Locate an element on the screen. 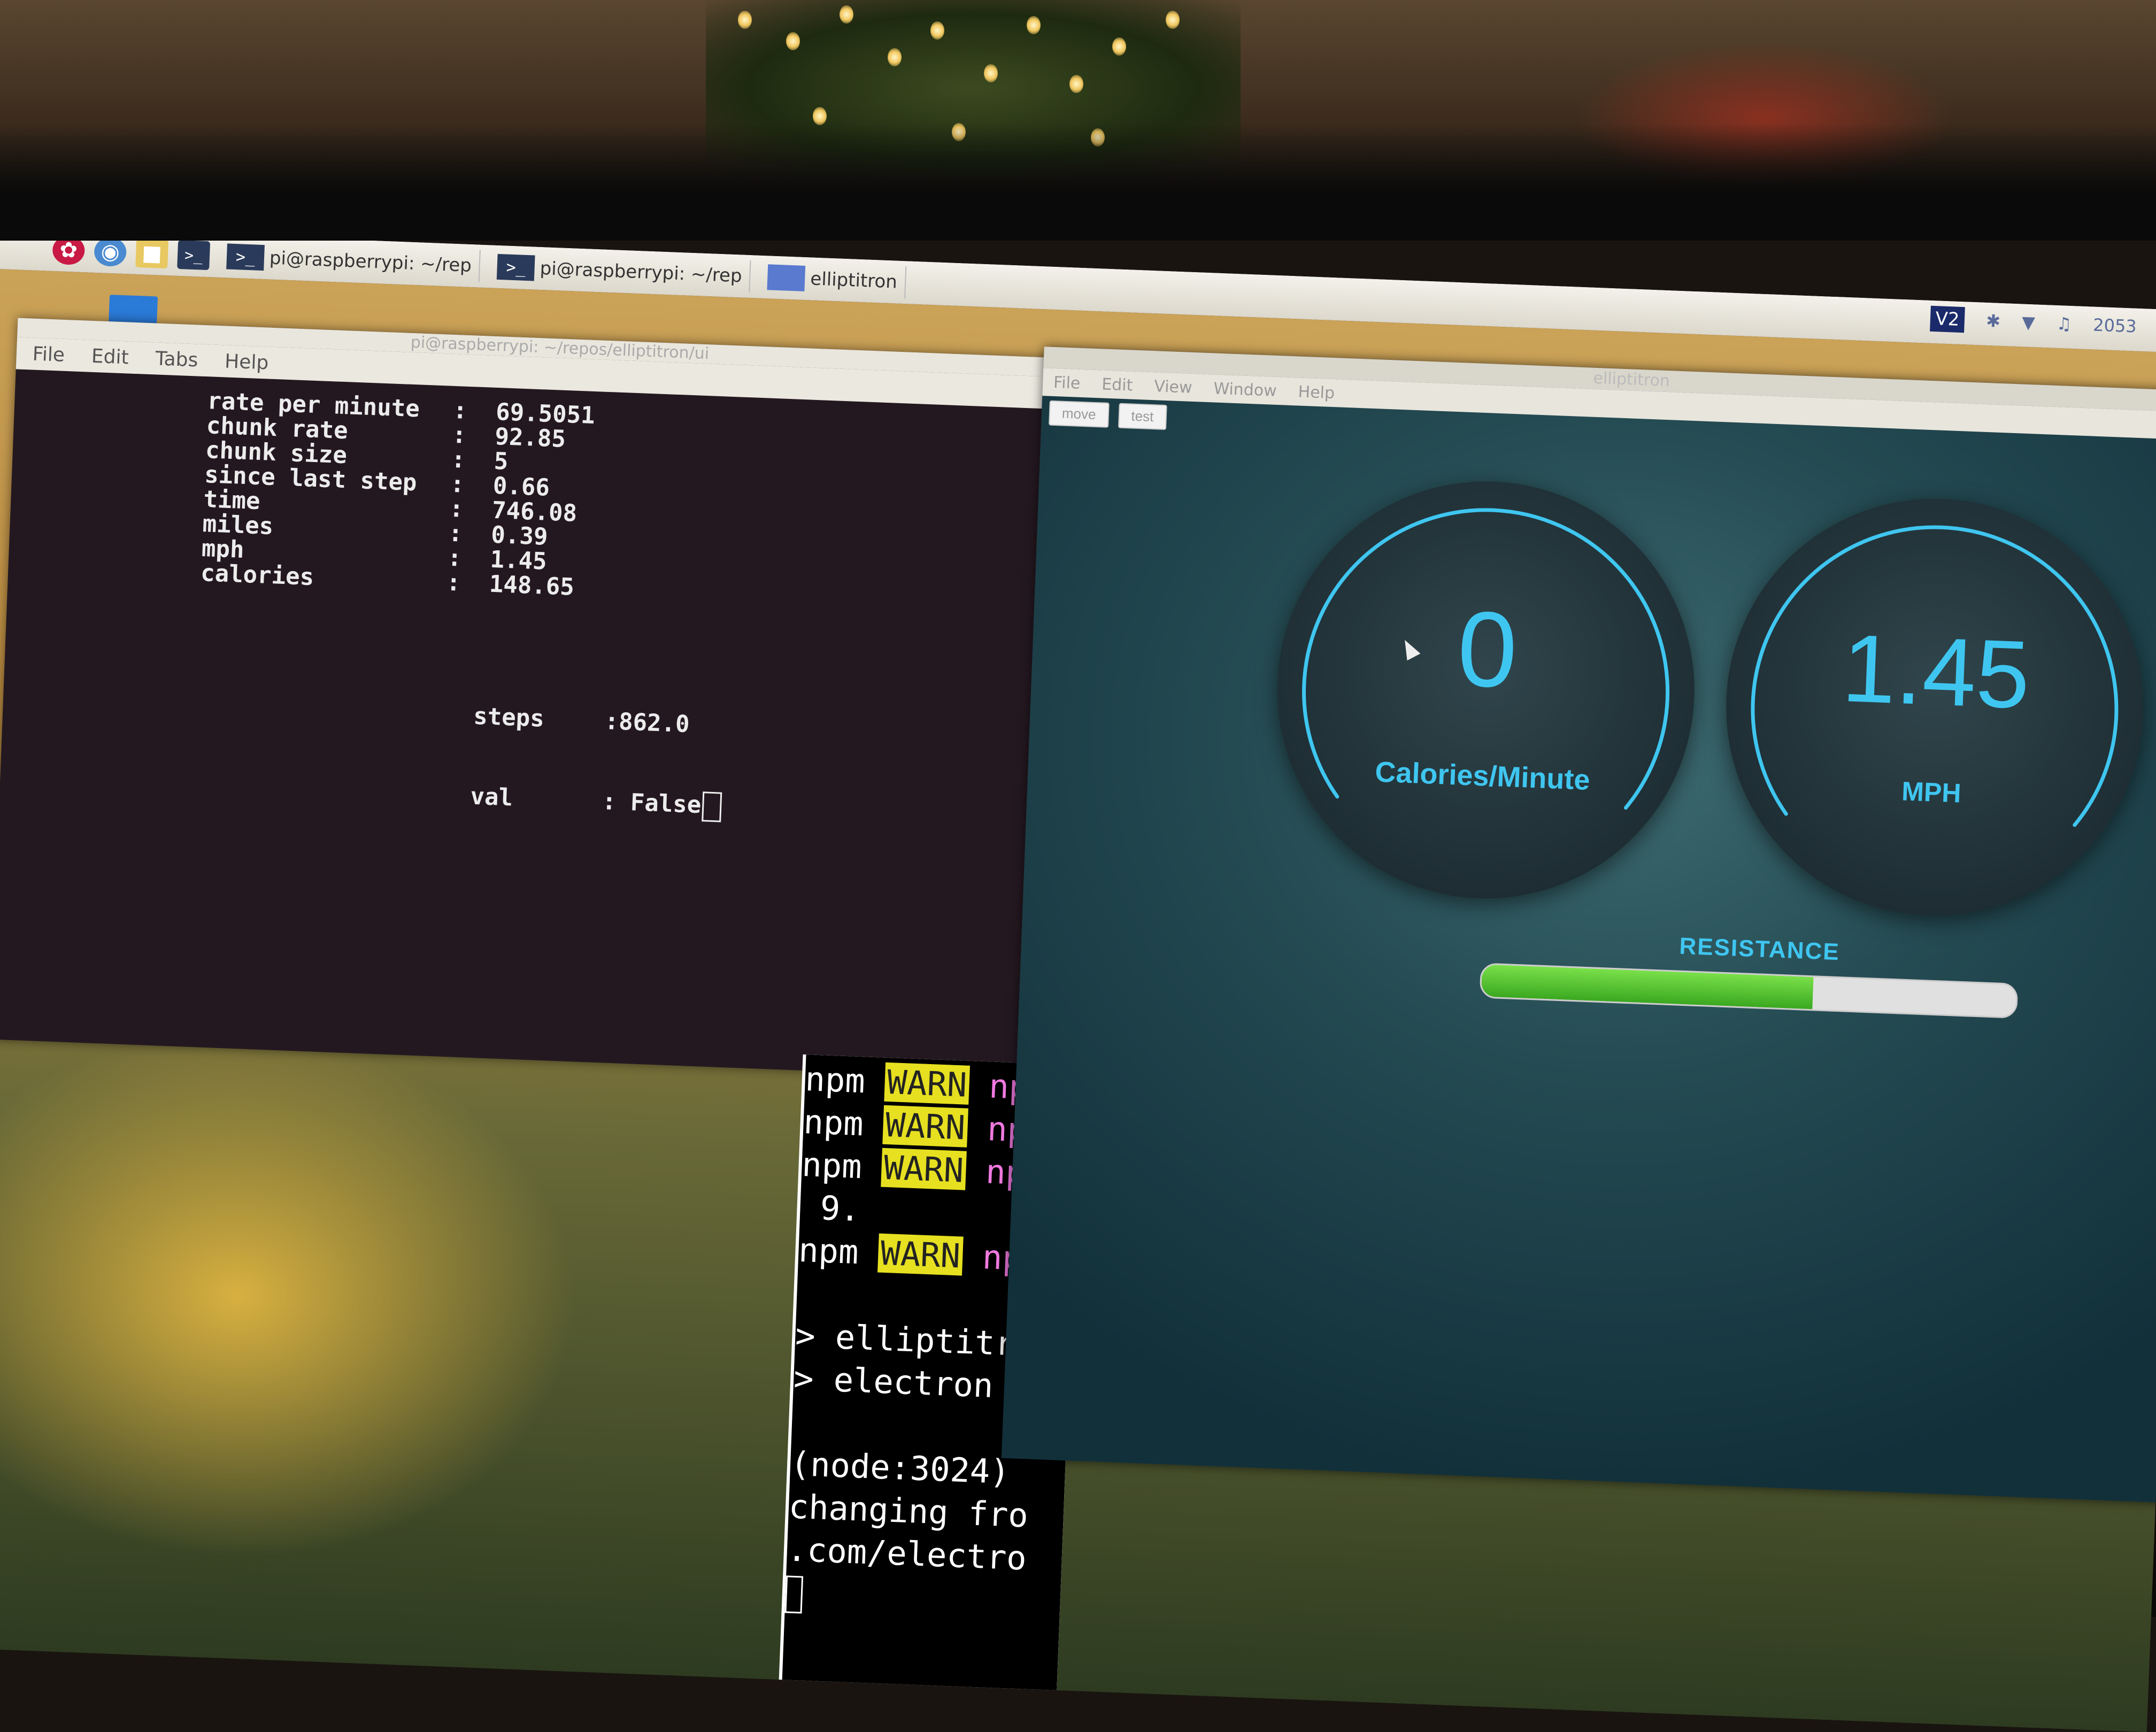 The height and width of the screenshot is (1732, 2156). task-label: elliptitron is located at coordinates (854, 280).